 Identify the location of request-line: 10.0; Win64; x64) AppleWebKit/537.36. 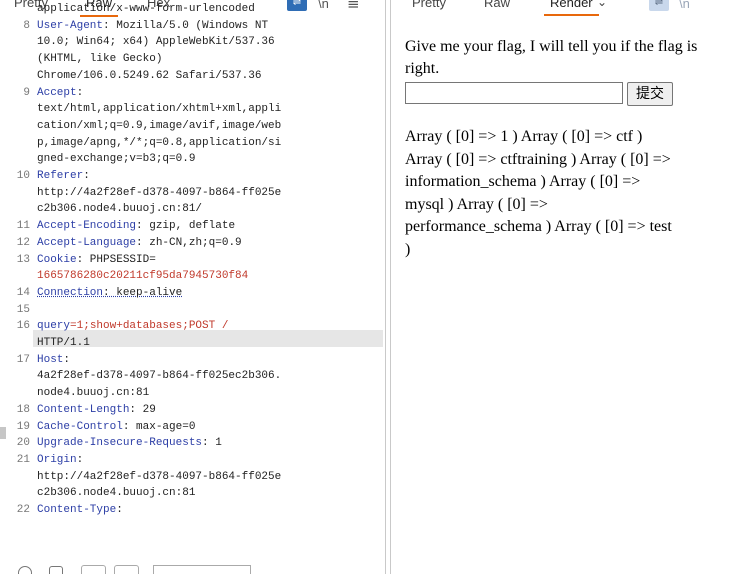
(209, 42).